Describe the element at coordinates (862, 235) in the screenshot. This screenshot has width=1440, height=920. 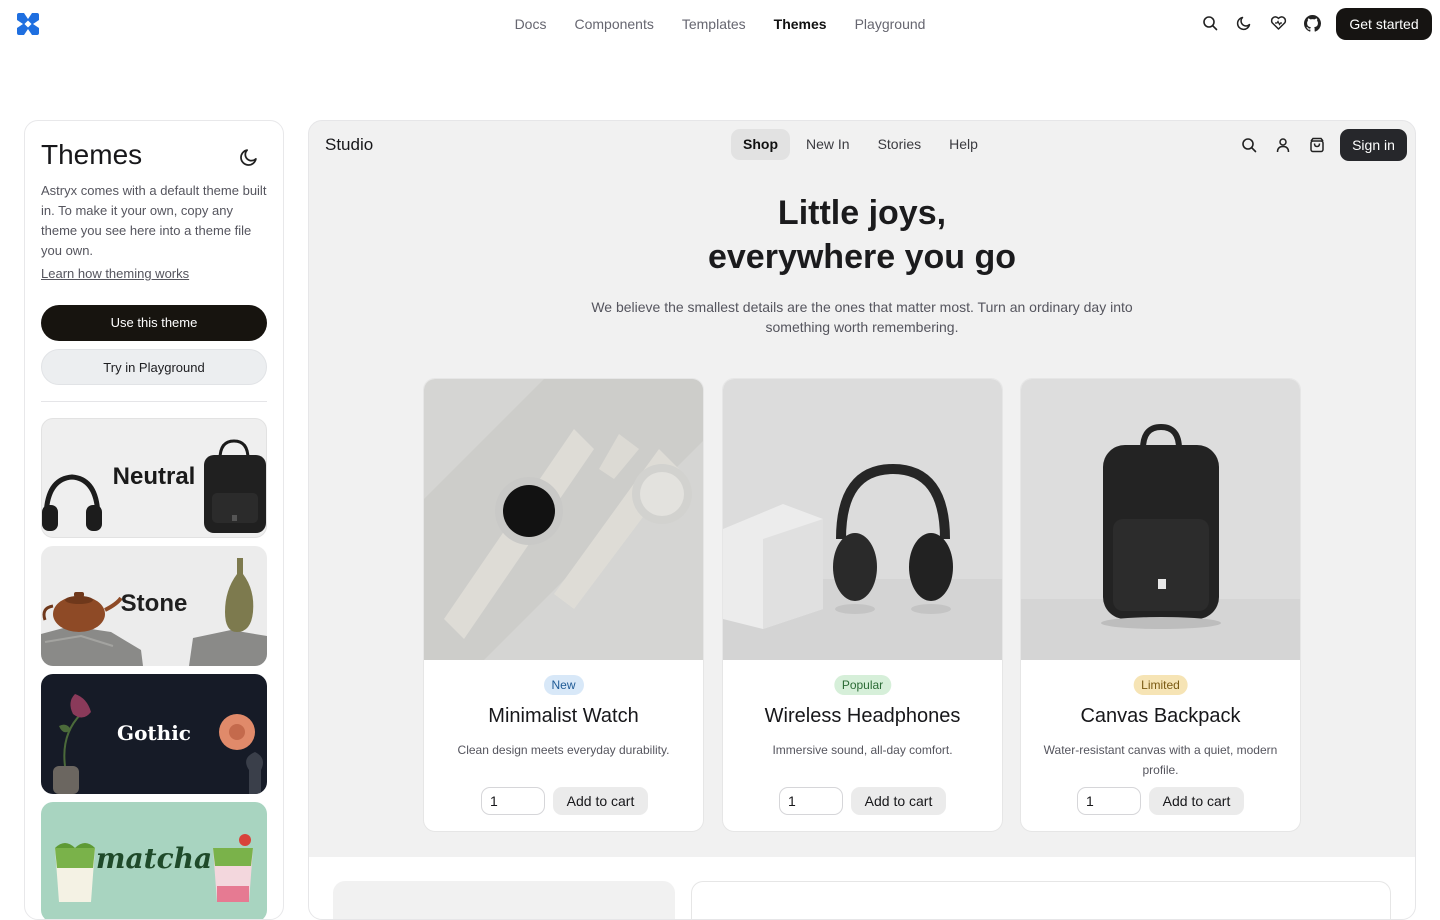
I see `hero-title: Little joys, everywhere you go` at that location.